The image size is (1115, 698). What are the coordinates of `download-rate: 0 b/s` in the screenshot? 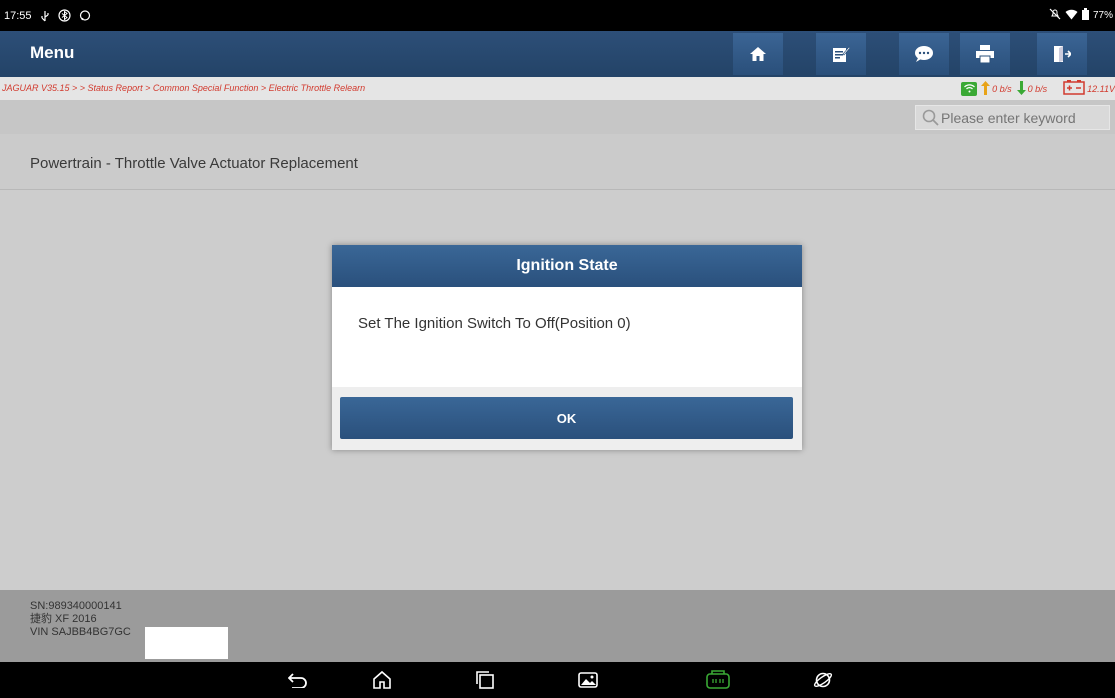 It's located at (1037, 88).